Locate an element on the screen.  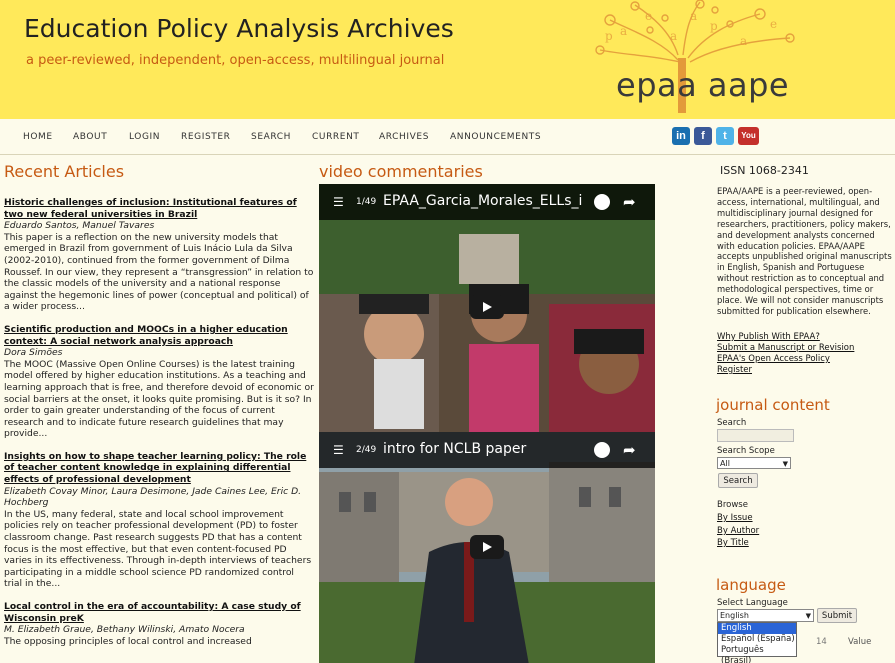
nav-about: ABOUT is located at coordinates (90, 137).